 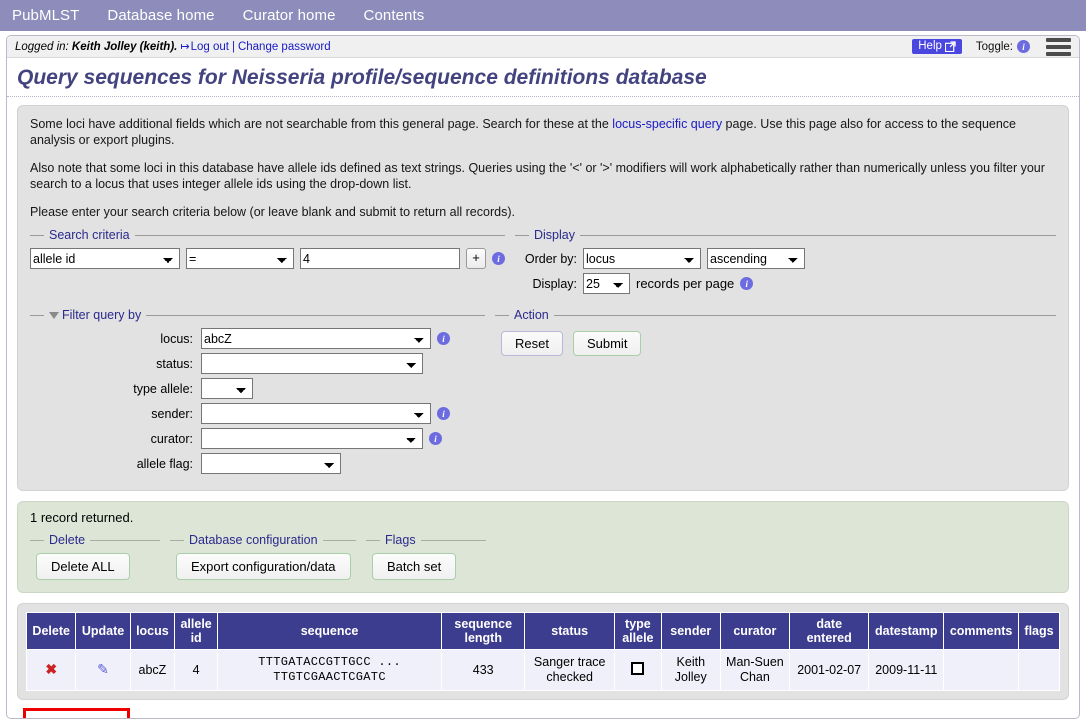 What do you see at coordinates (45, 15) in the screenshot?
I see `nav-item-pubmlst: PubMLST` at bounding box center [45, 15].